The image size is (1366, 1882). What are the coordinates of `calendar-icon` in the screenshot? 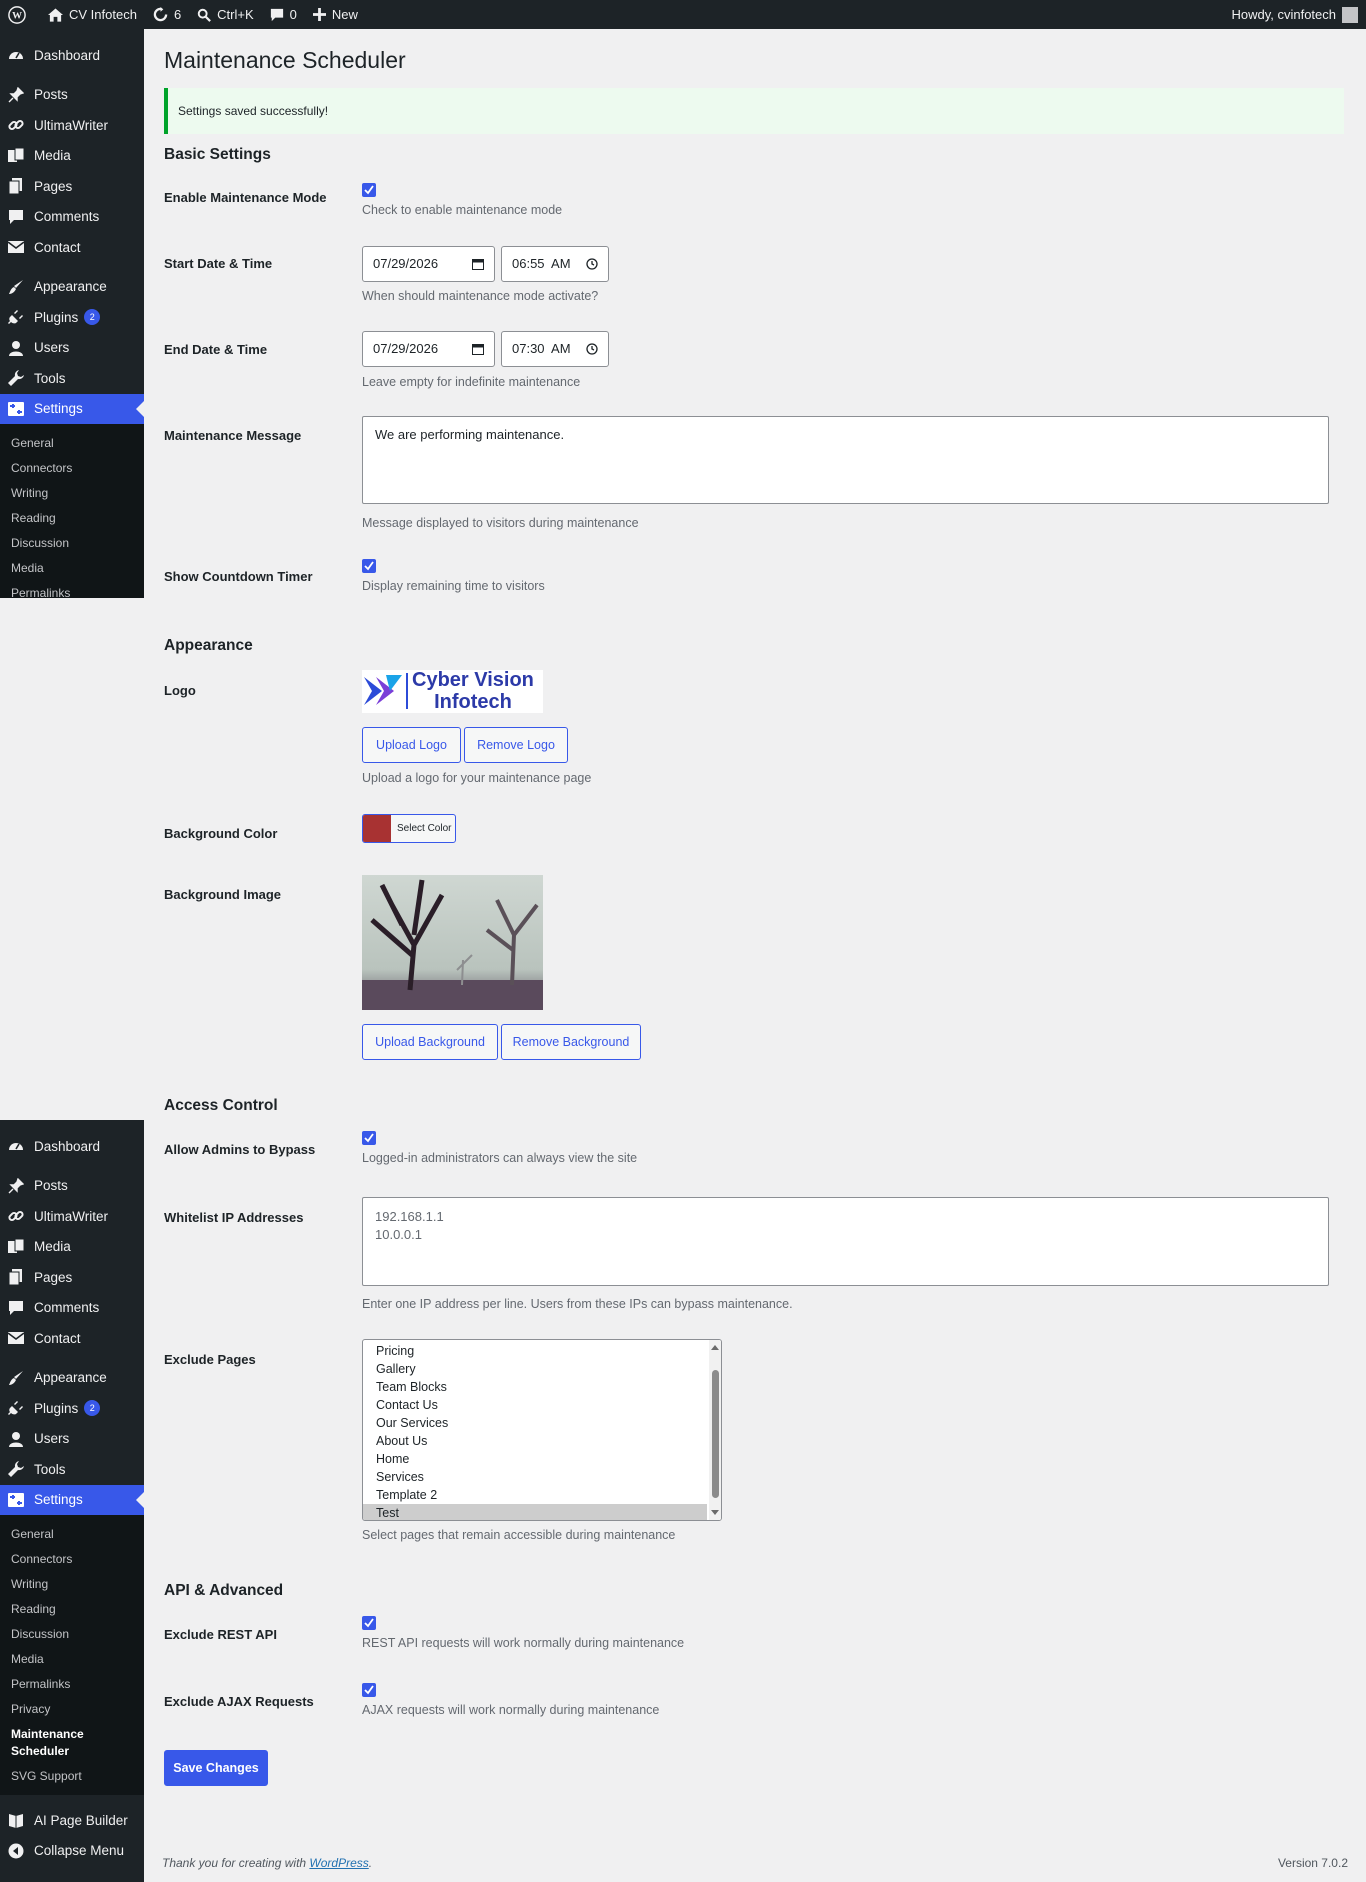 It's located at (478, 349).